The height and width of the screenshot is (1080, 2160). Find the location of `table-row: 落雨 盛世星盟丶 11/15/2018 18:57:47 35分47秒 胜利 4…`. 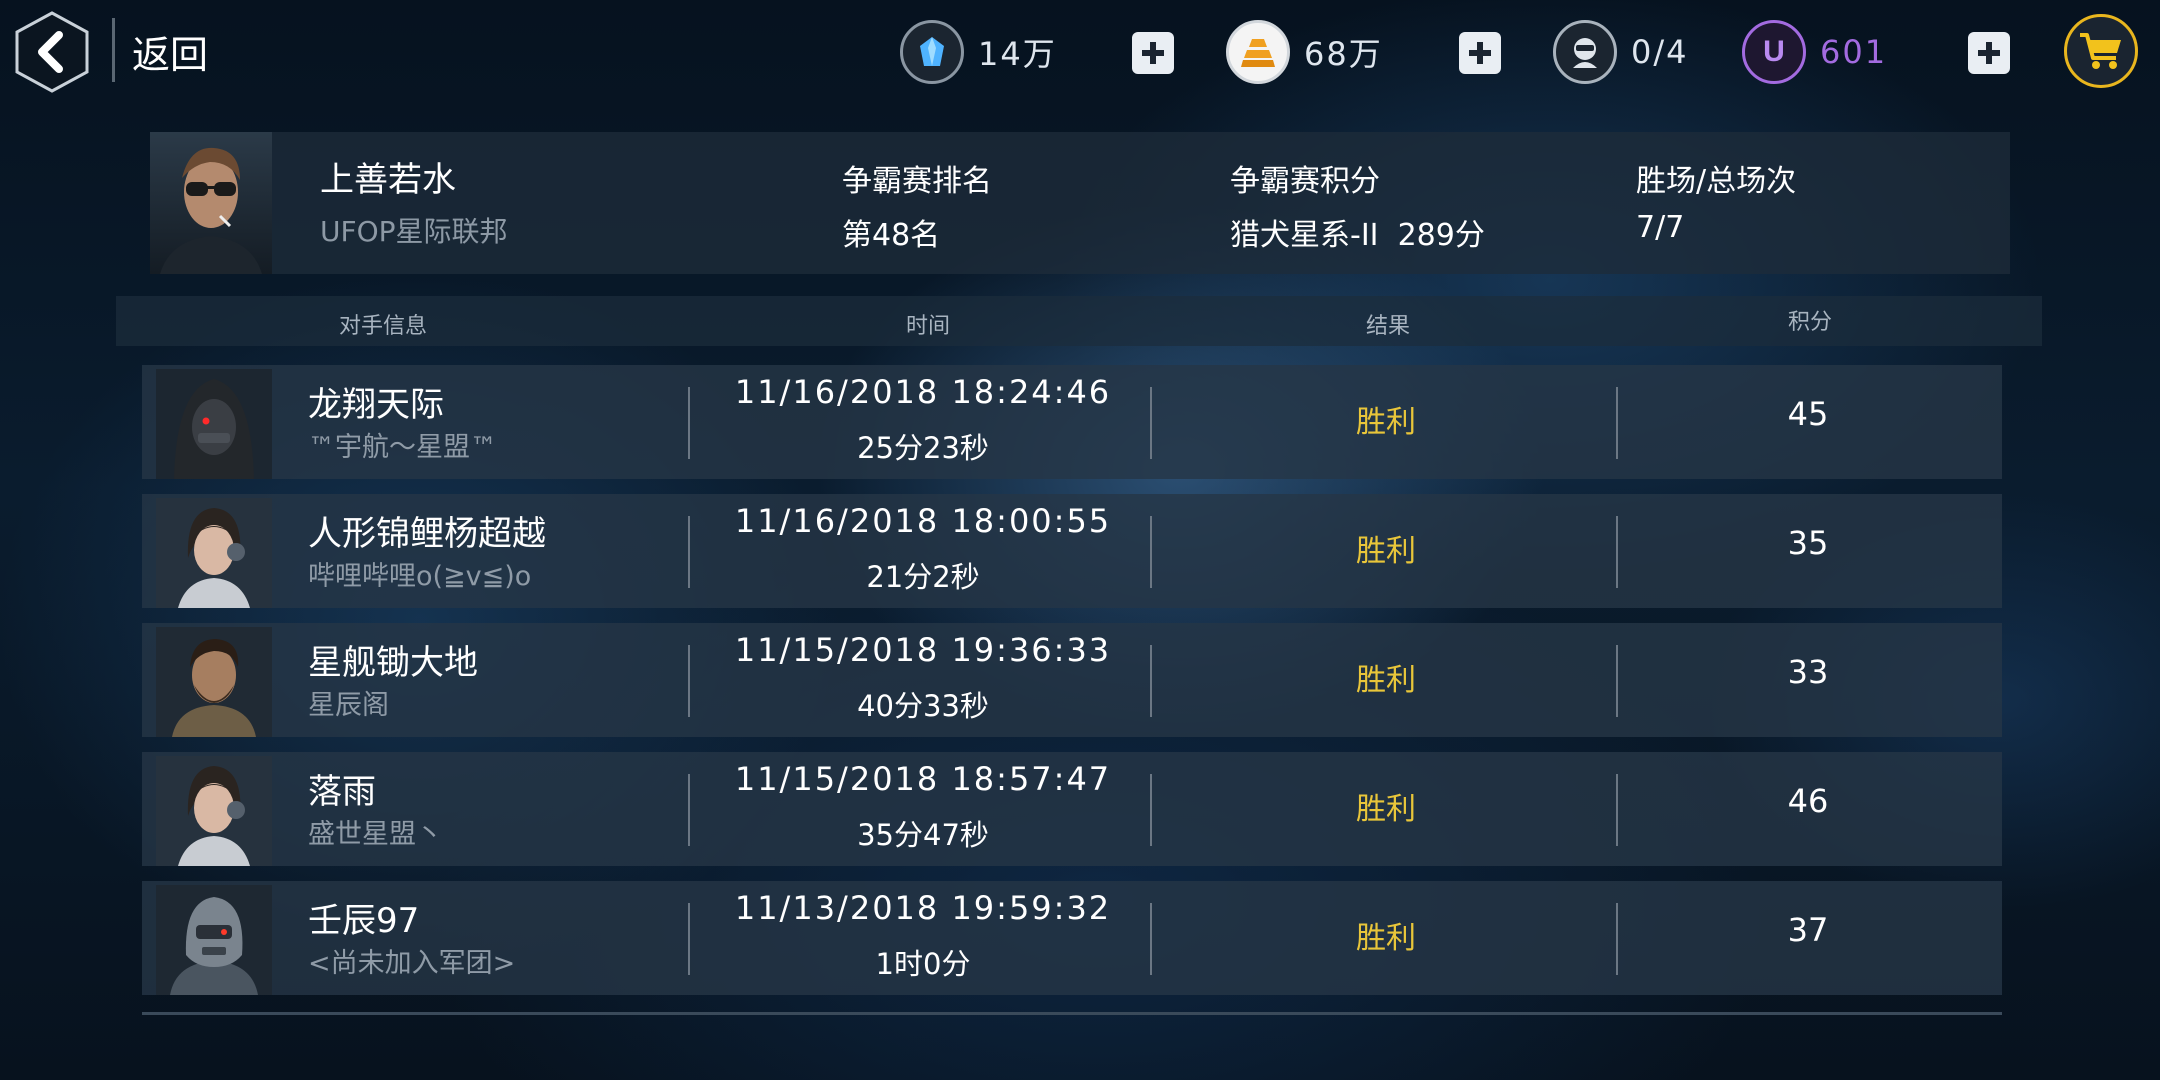

table-row: 落雨 盛世星盟丶 11/15/2018 18:57:47 35分47秒 胜利 4… is located at coordinates (1072, 809).